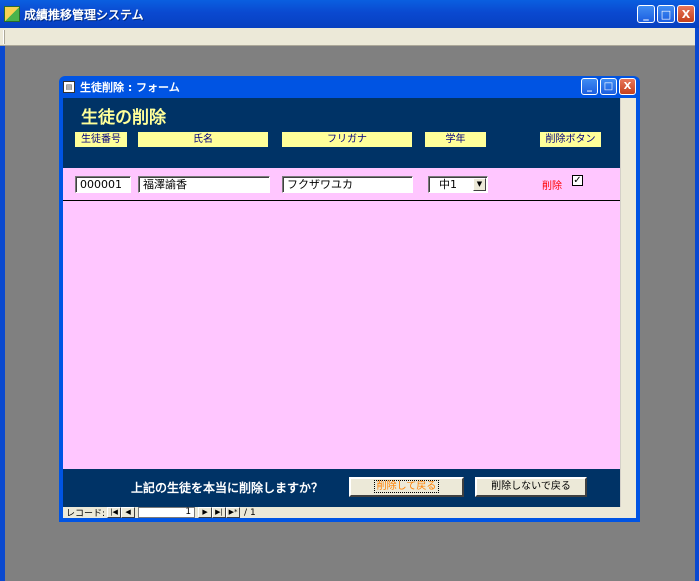  What do you see at coordinates (349, 87) in the screenshot?
I see `form-titlebar: ▤ 生徒削除 : フォーム _ □ X` at bounding box center [349, 87].